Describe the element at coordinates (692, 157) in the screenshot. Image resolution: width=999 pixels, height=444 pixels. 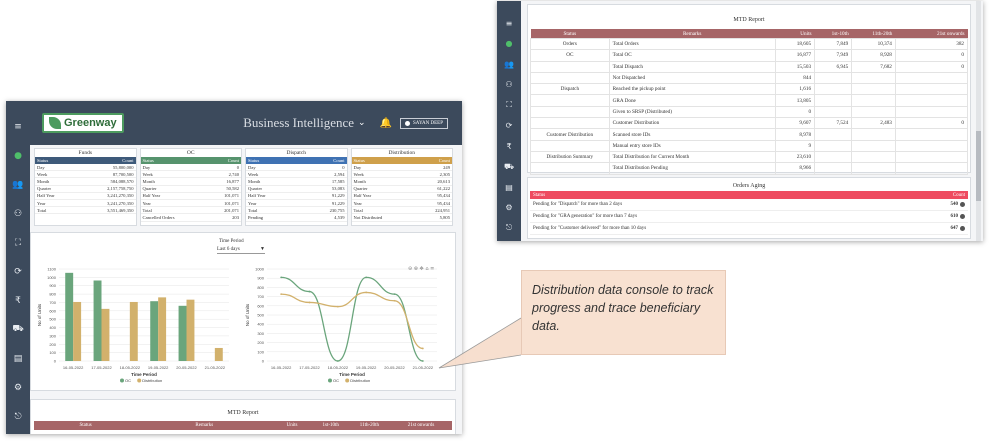
I see `table-cell: Total Distribution for Current Month` at that location.